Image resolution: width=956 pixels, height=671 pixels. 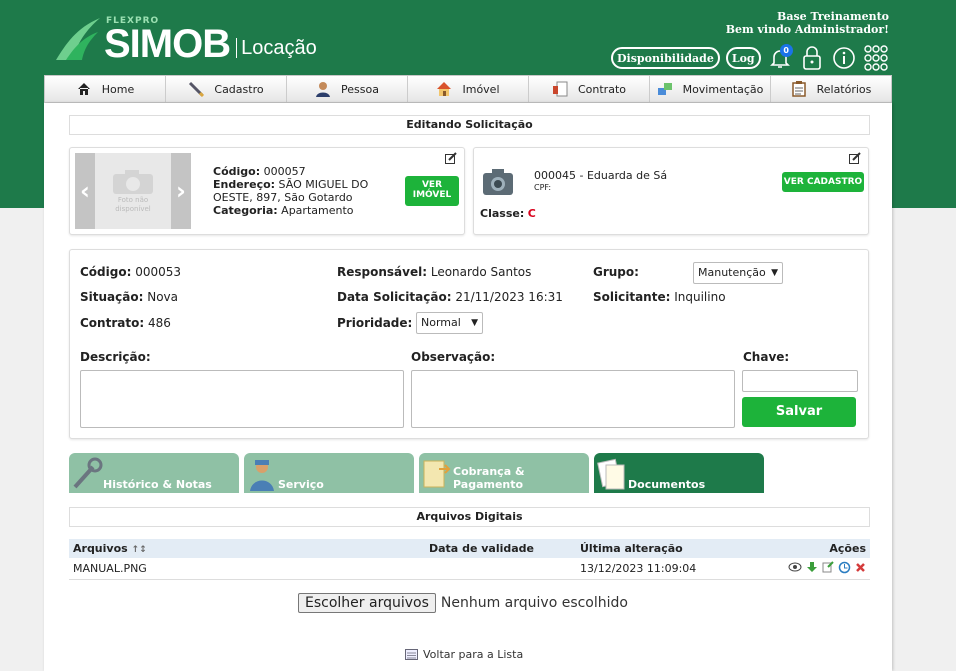 What do you see at coordinates (237, 171) in the screenshot?
I see `code-label: Código:` at bounding box center [237, 171].